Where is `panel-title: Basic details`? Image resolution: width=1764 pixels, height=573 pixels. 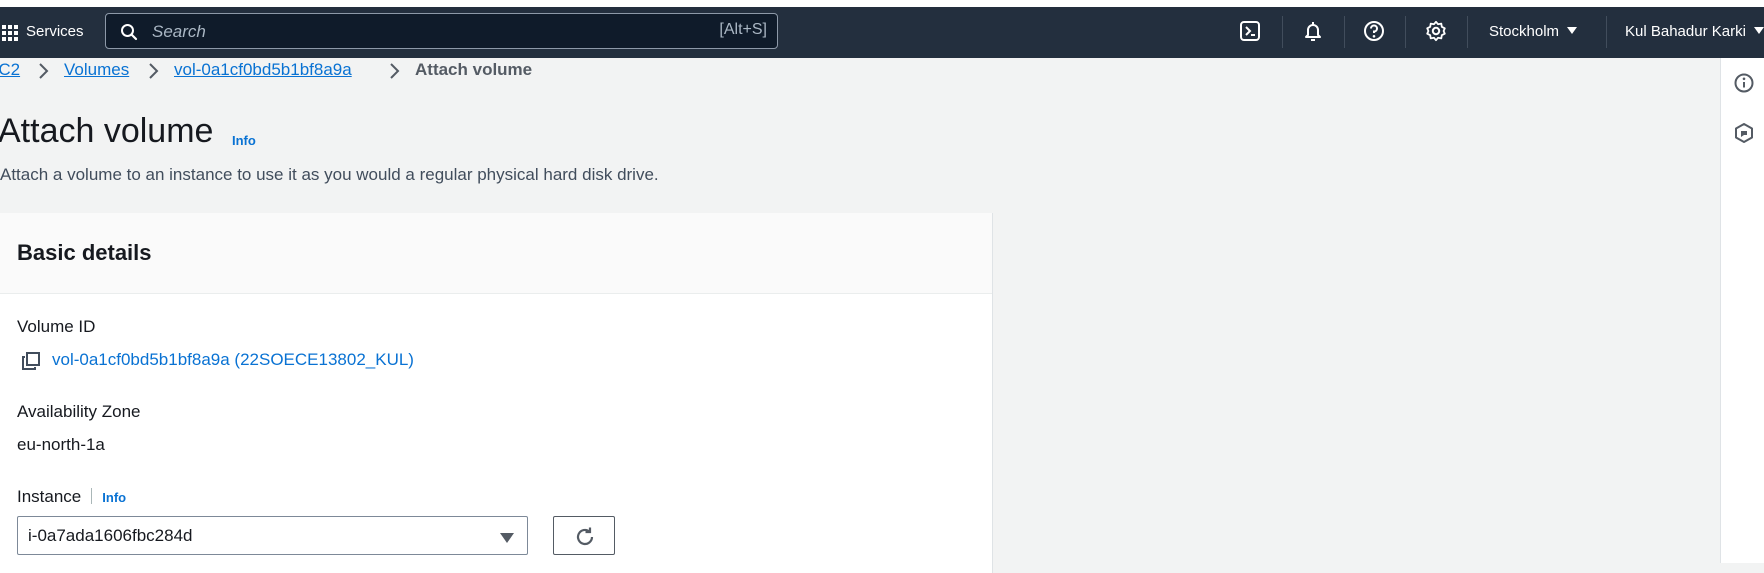
panel-title: Basic details is located at coordinates (84, 252).